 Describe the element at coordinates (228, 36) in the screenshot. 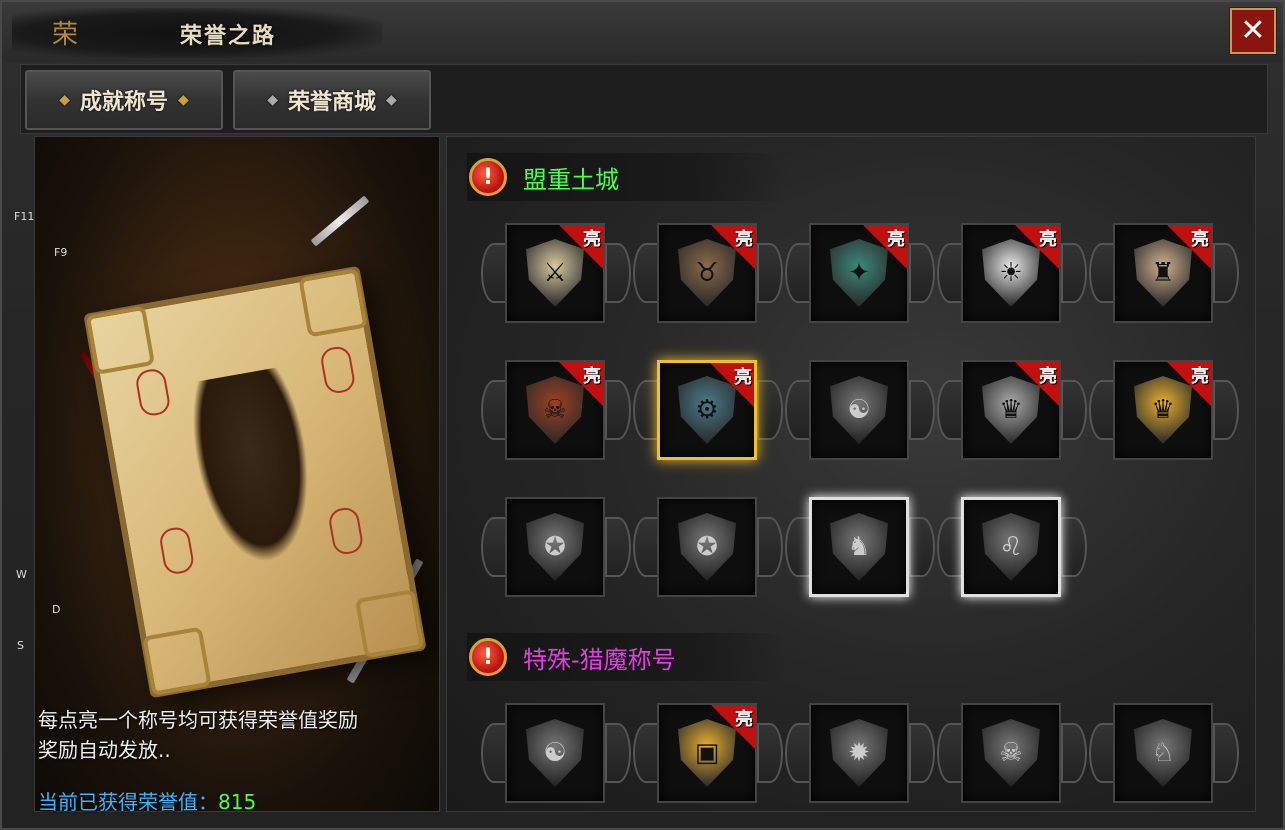

I see `window-title: 荣誉之路` at that location.